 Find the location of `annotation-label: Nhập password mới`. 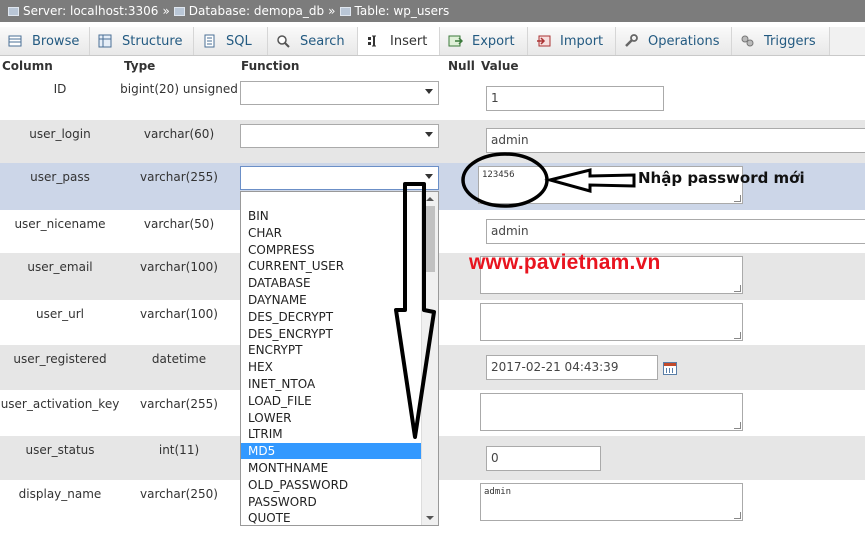

annotation-label: Nhập password mới is located at coordinates (721, 178).